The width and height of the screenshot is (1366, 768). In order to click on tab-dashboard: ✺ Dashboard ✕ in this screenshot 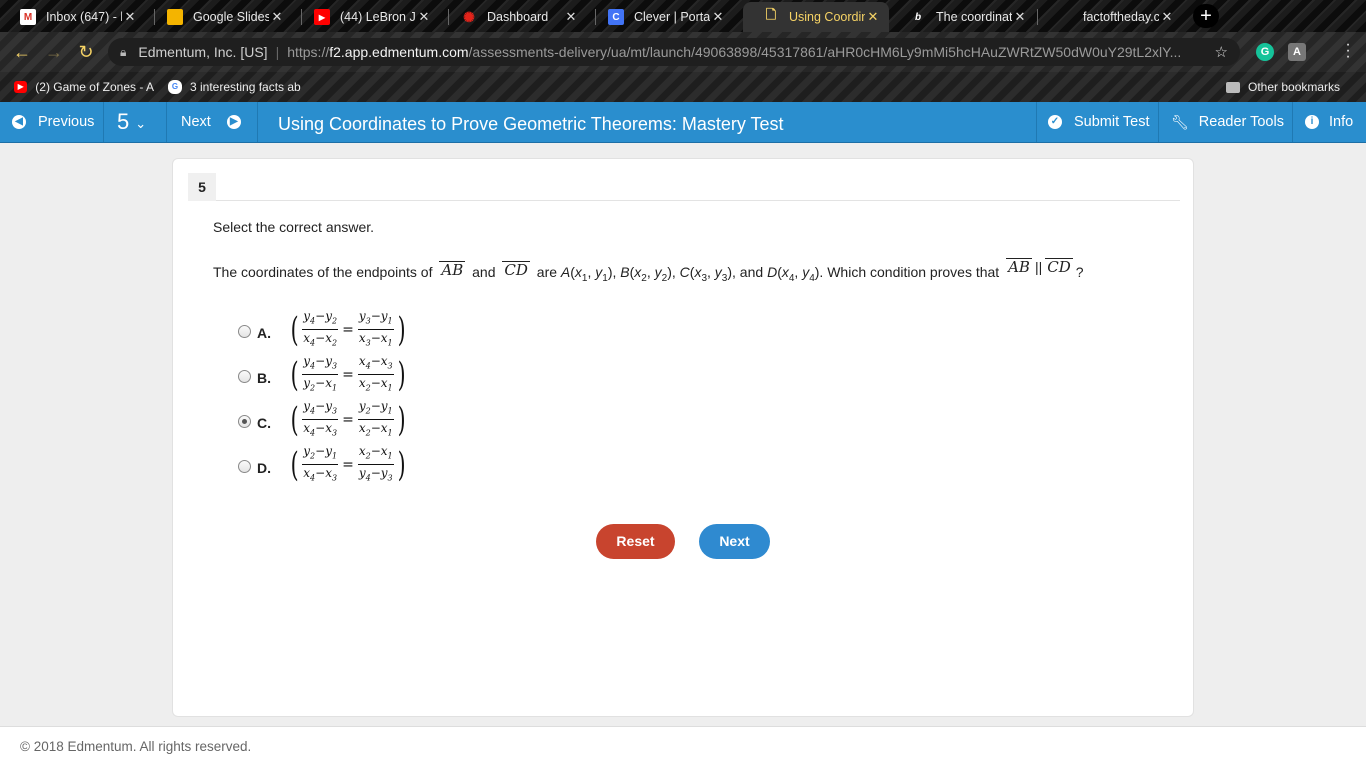, I will do `click(514, 17)`.